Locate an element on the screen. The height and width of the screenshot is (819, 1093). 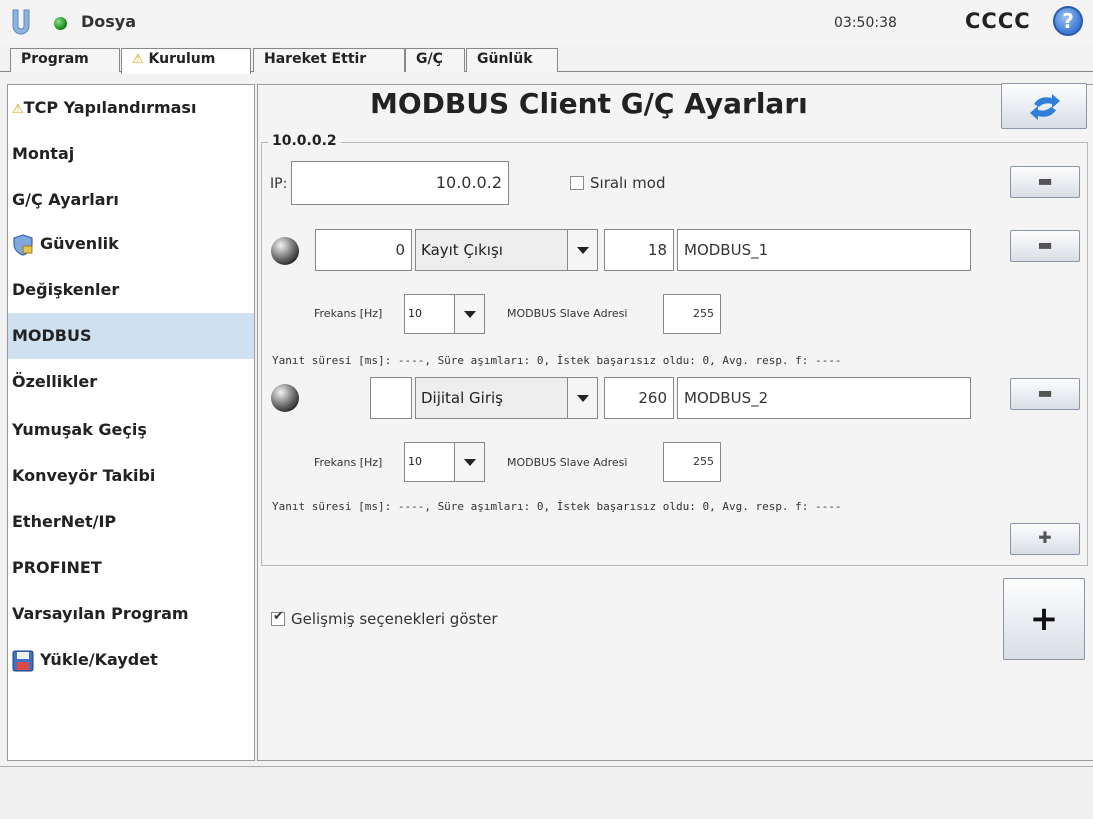
sidebar-item-variables: Değişkenler is located at coordinates (131, 290).